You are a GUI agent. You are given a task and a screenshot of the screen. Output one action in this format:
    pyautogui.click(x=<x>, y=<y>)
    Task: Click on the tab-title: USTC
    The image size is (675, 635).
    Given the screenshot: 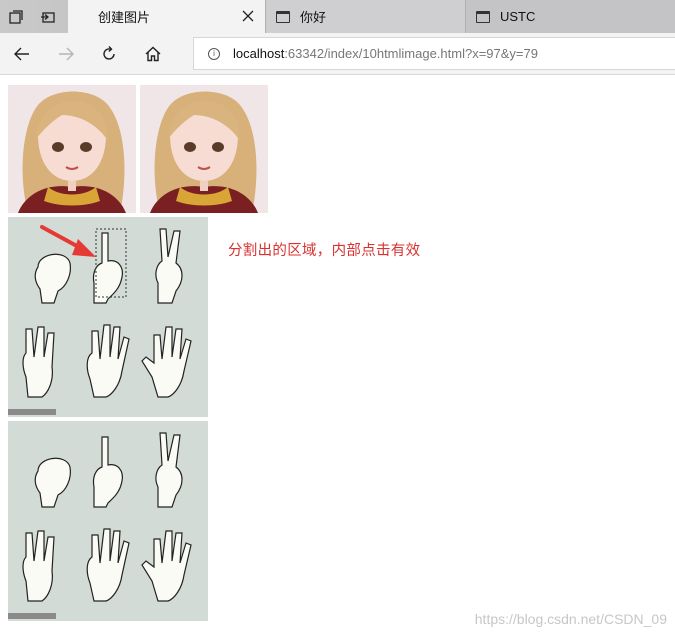 What is the action you would take?
    pyautogui.click(x=518, y=16)
    